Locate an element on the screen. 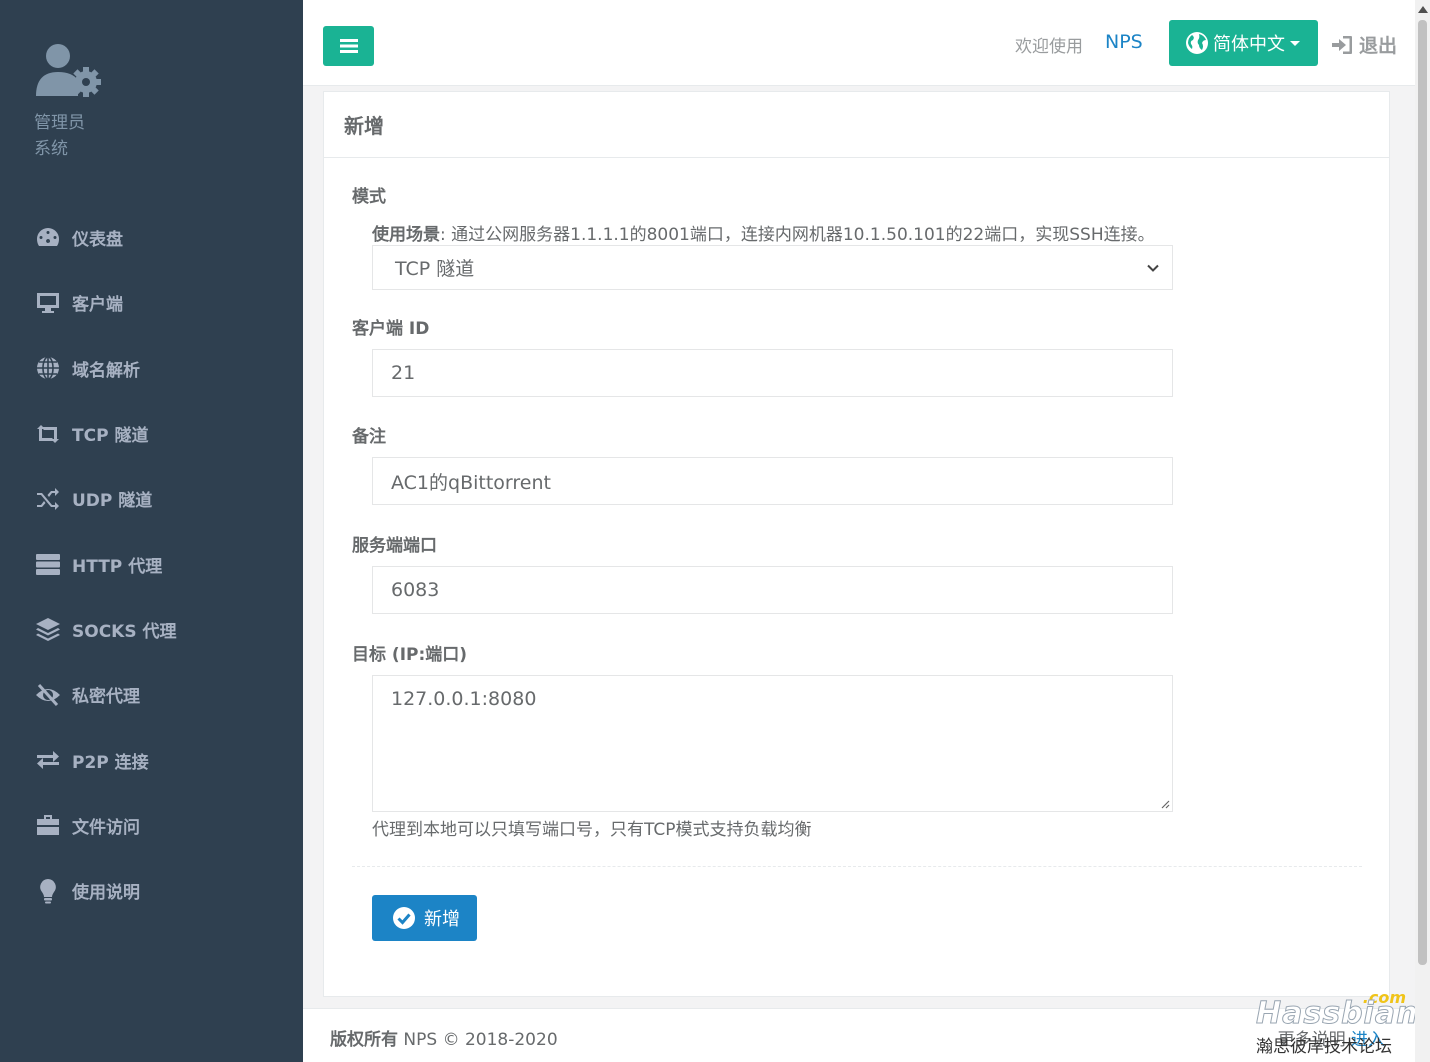  sidebar-item-domain: 域名解析 is located at coordinates (151, 368).